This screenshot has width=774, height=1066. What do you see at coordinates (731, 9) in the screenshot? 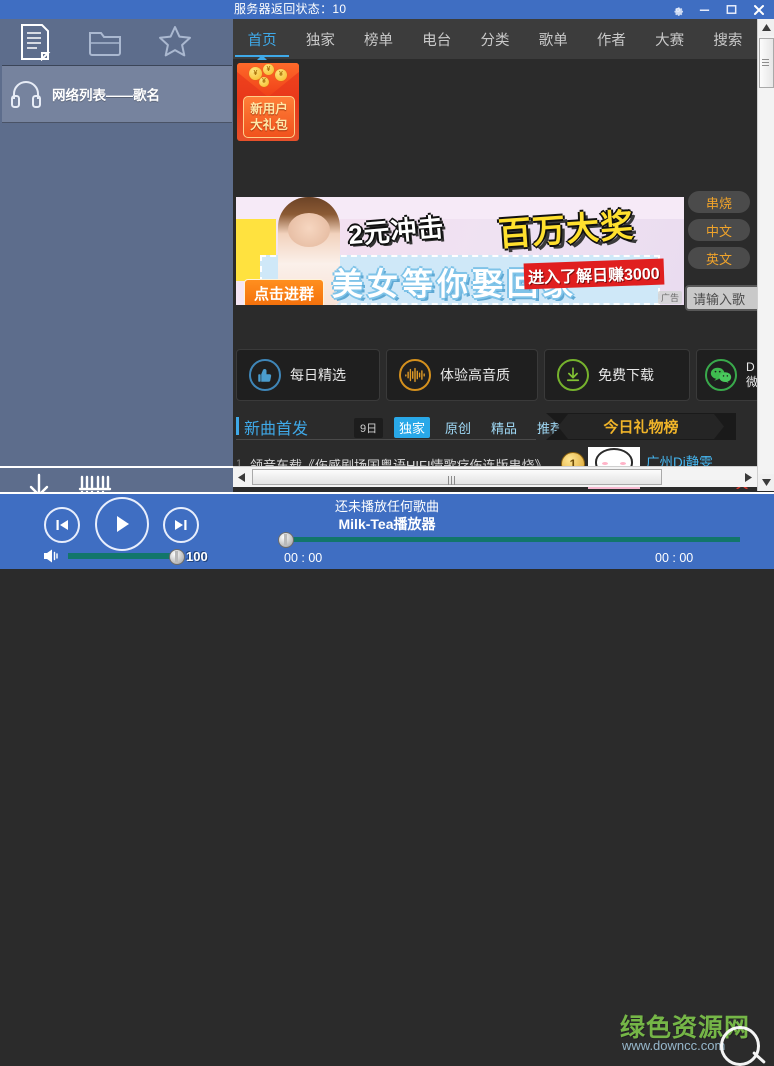
I see `maximize-icon` at bounding box center [731, 9].